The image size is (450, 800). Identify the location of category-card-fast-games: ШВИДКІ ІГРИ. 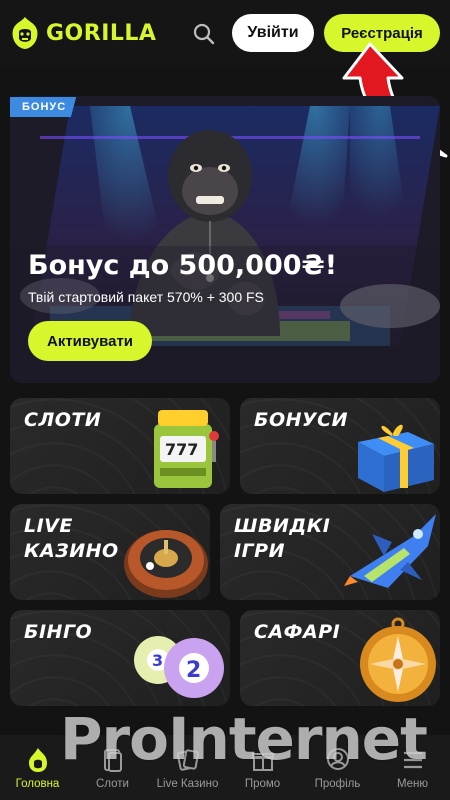
(330, 552).